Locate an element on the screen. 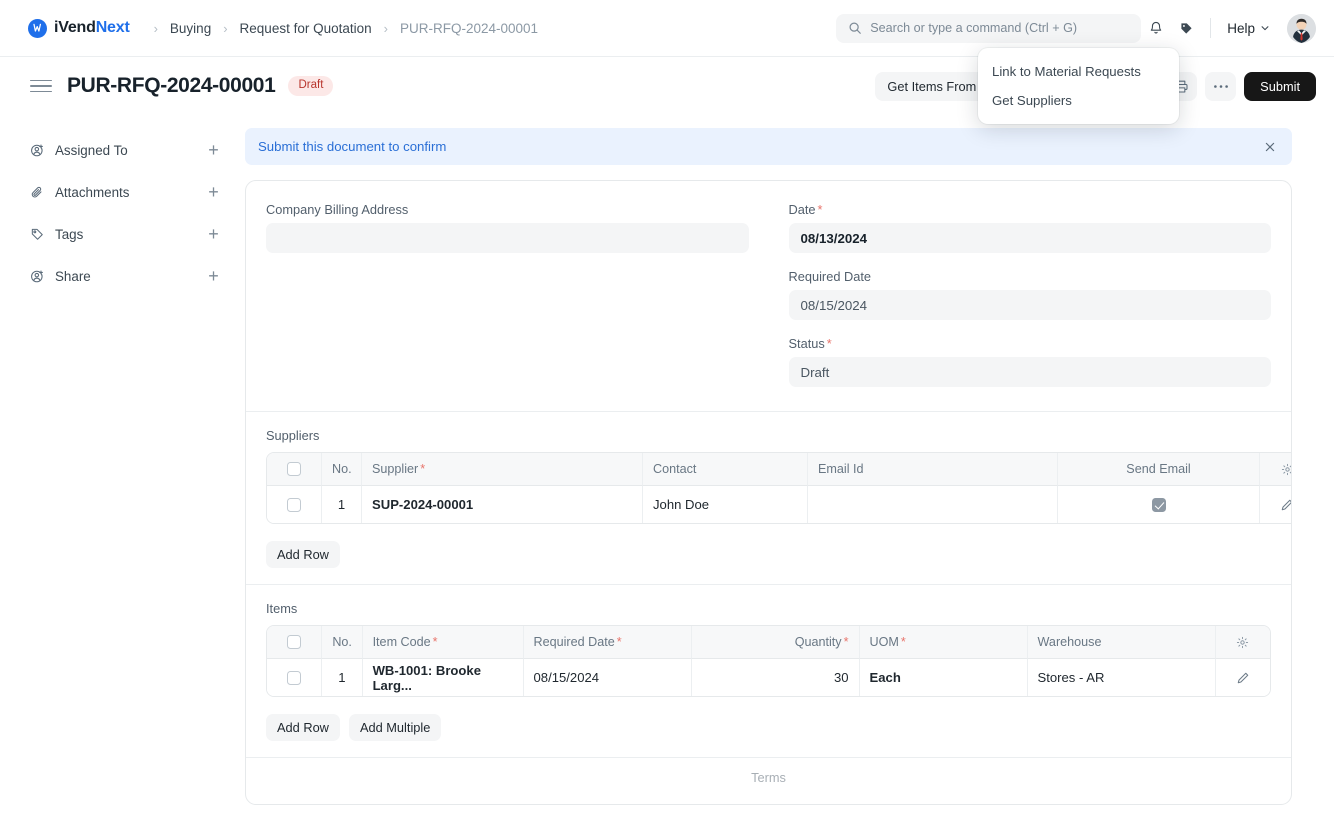 This screenshot has height=823, width=1334. field-label: Required Date is located at coordinates (830, 276).